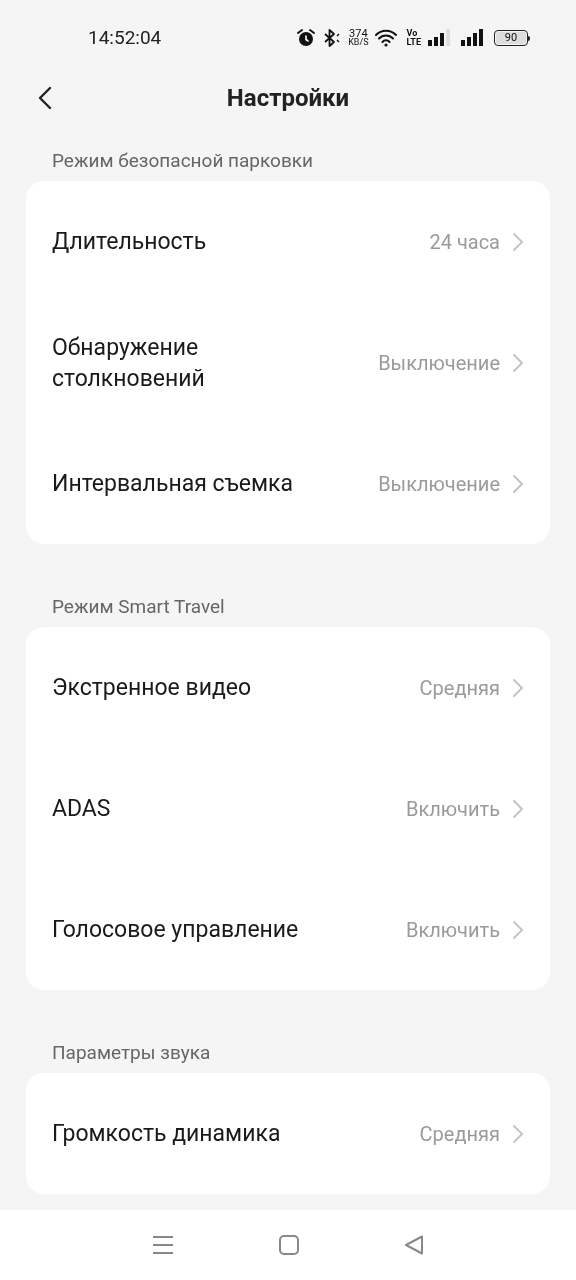 The height and width of the screenshot is (1280, 576). What do you see at coordinates (173, 484) in the screenshot?
I see `row-title: Интервальная съемка` at bounding box center [173, 484].